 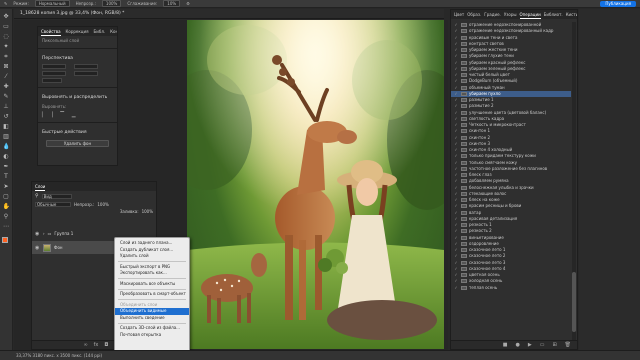 I want to click on quick-actions-title: Быстрые действия, so click(x=77, y=131).